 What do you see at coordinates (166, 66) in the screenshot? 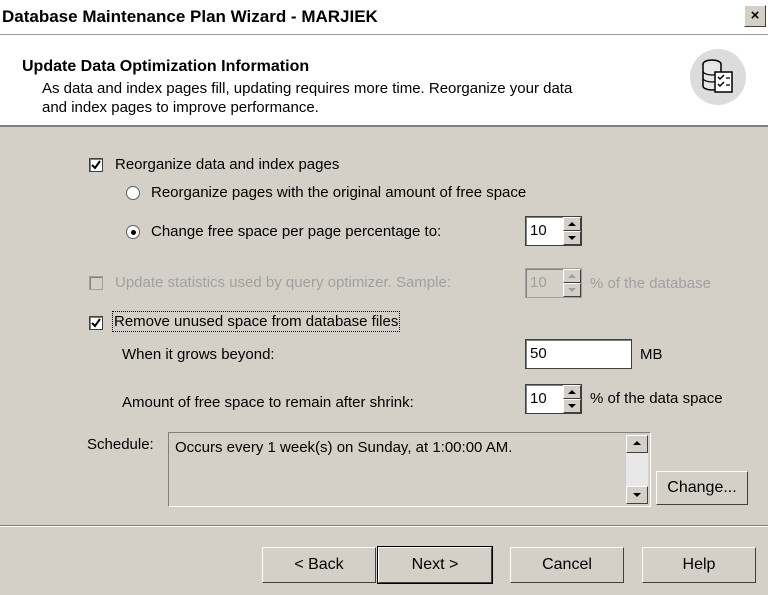
I see `page-title: Update Data Optimization Information` at bounding box center [166, 66].